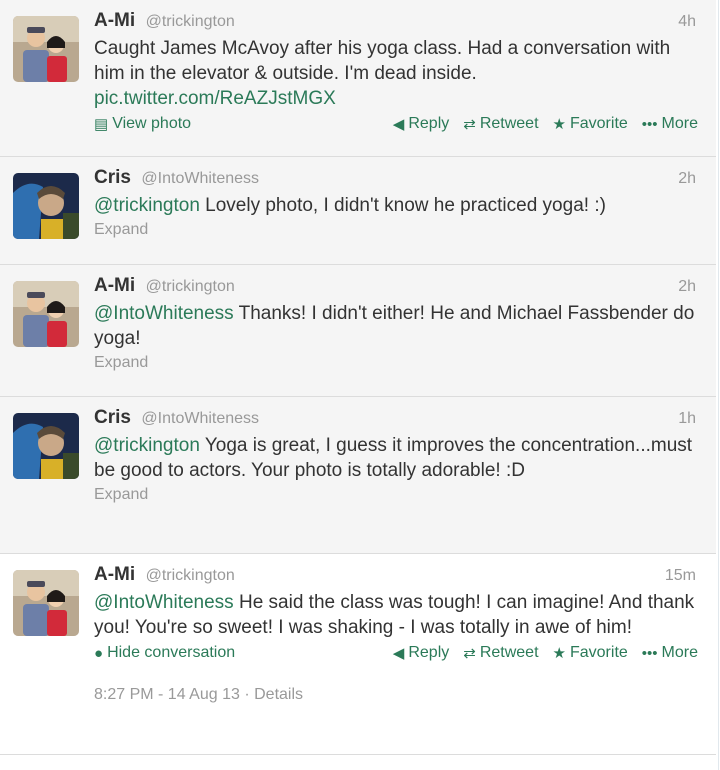 This screenshot has width=720, height=770. What do you see at coordinates (680, 576) in the screenshot?
I see `tweet-time: 15m` at bounding box center [680, 576].